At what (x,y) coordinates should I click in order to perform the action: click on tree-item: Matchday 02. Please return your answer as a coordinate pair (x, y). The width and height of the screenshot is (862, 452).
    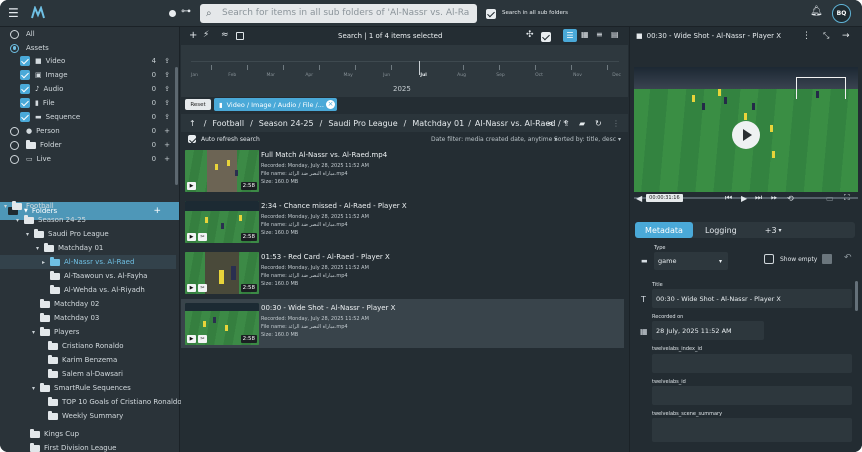
    Looking at the image, I should click on (69, 304).